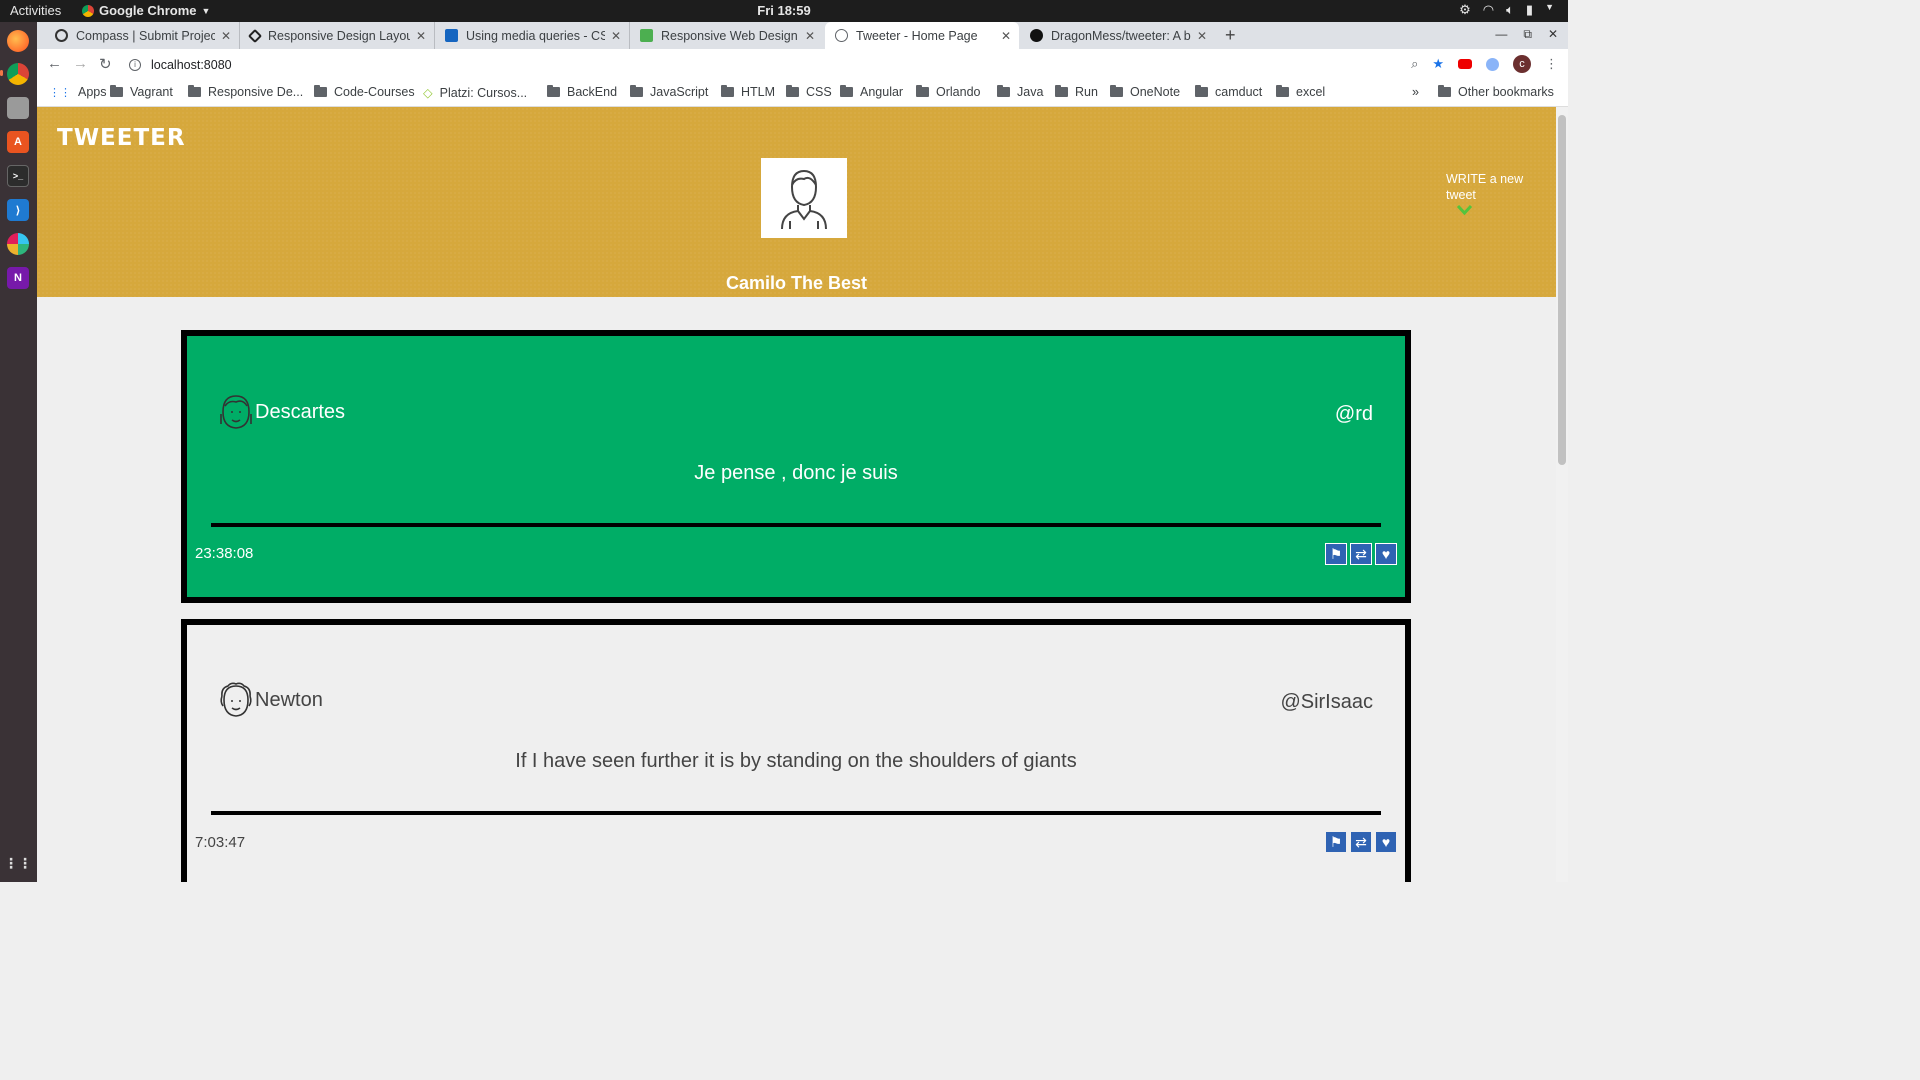 This screenshot has height=1080, width=1920. What do you see at coordinates (191, 65) in the screenshot?
I see `url-text: localhost:8080` at bounding box center [191, 65].